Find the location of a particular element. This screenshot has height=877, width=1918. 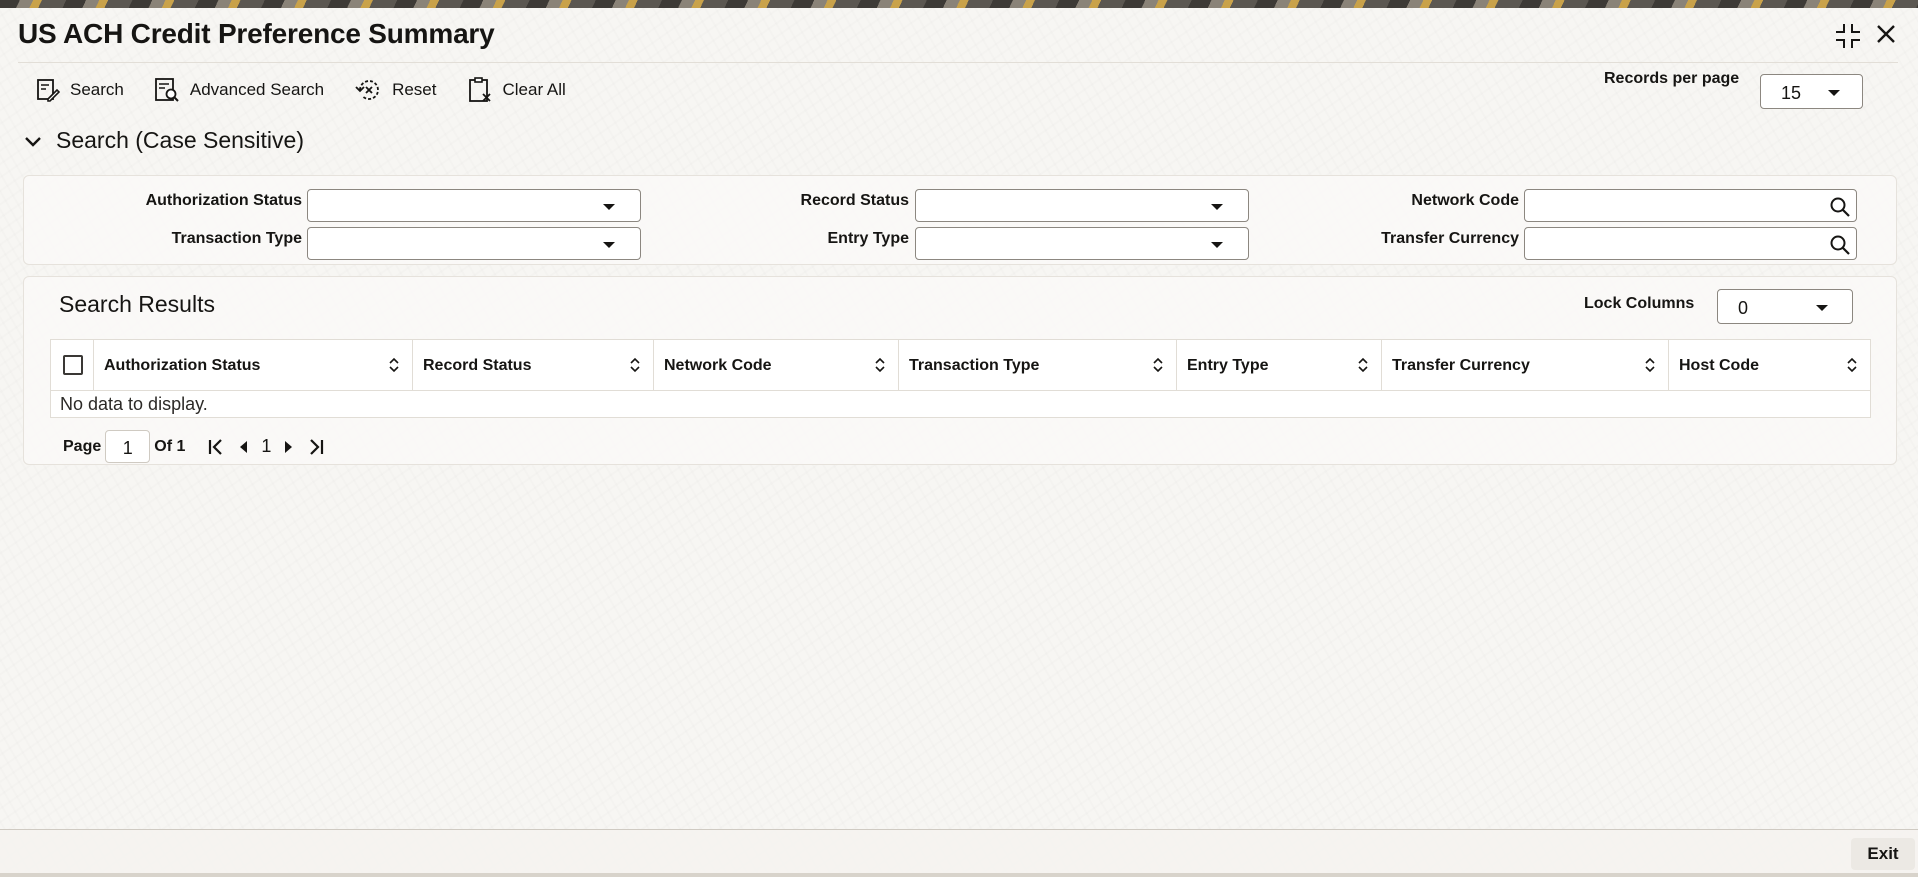

records-per-page-label: Records per page is located at coordinates (1672, 78).